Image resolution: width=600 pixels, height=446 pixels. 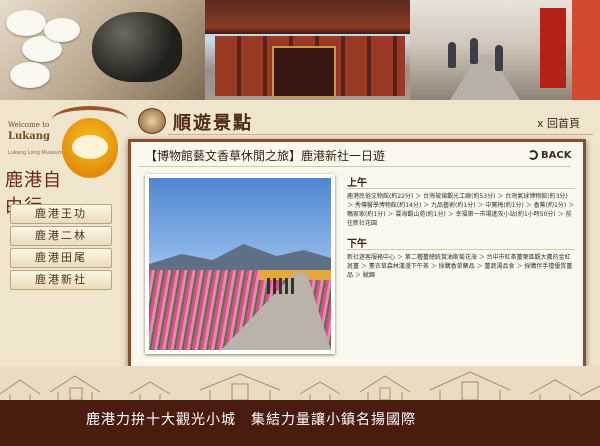 What do you see at coordinates (556, 155) in the screenshot?
I see `back-label: BACK` at bounding box center [556, 155].